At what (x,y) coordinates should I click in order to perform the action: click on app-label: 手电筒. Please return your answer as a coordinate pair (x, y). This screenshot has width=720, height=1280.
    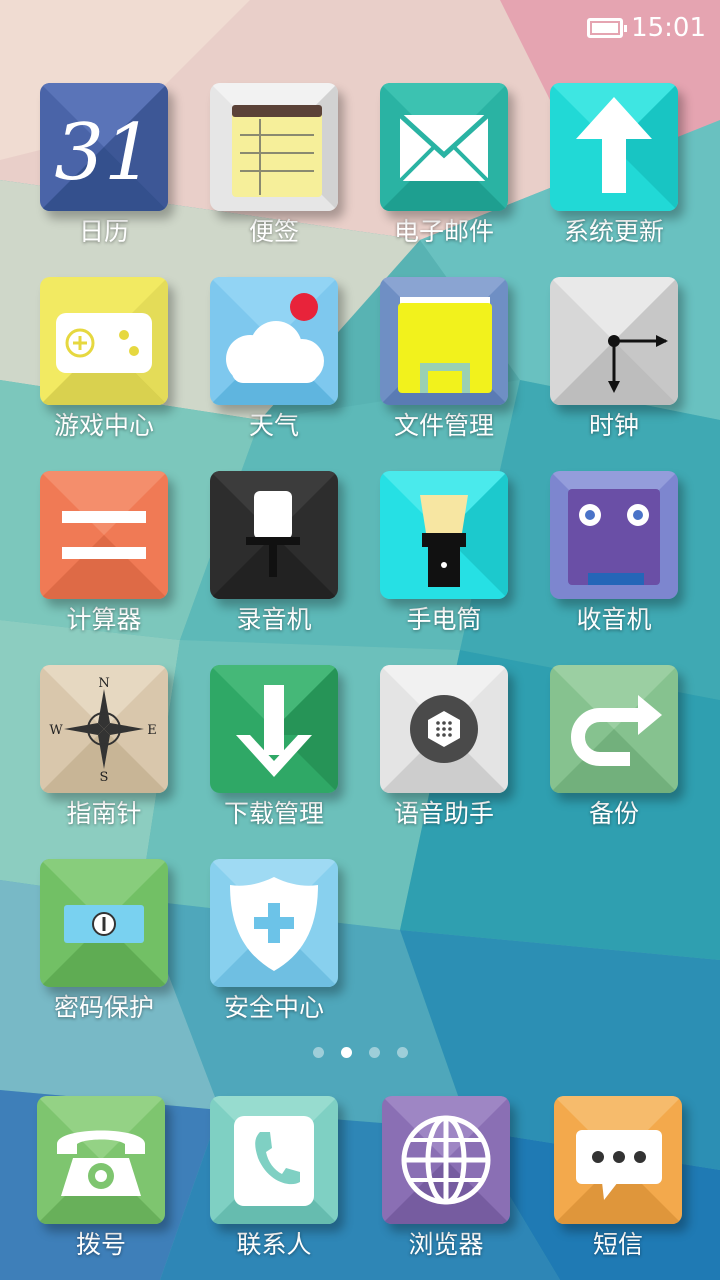
    Looking at the image, I should click on (444, 619).